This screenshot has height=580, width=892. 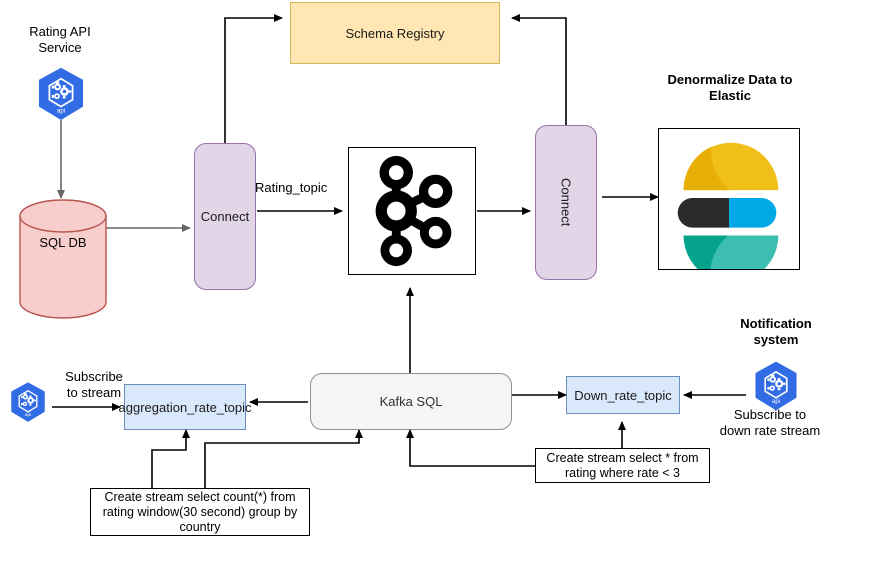 I want to click on connect-sink-node: Connect, so click(x=566, y=202).